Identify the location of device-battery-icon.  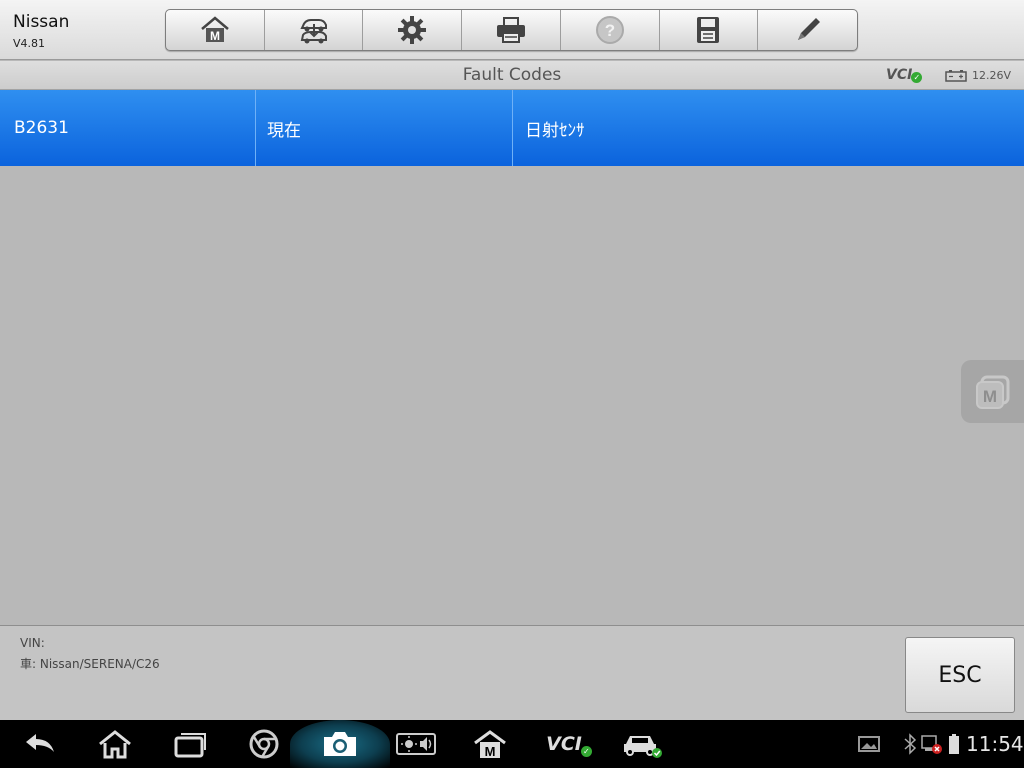
(954, 744).